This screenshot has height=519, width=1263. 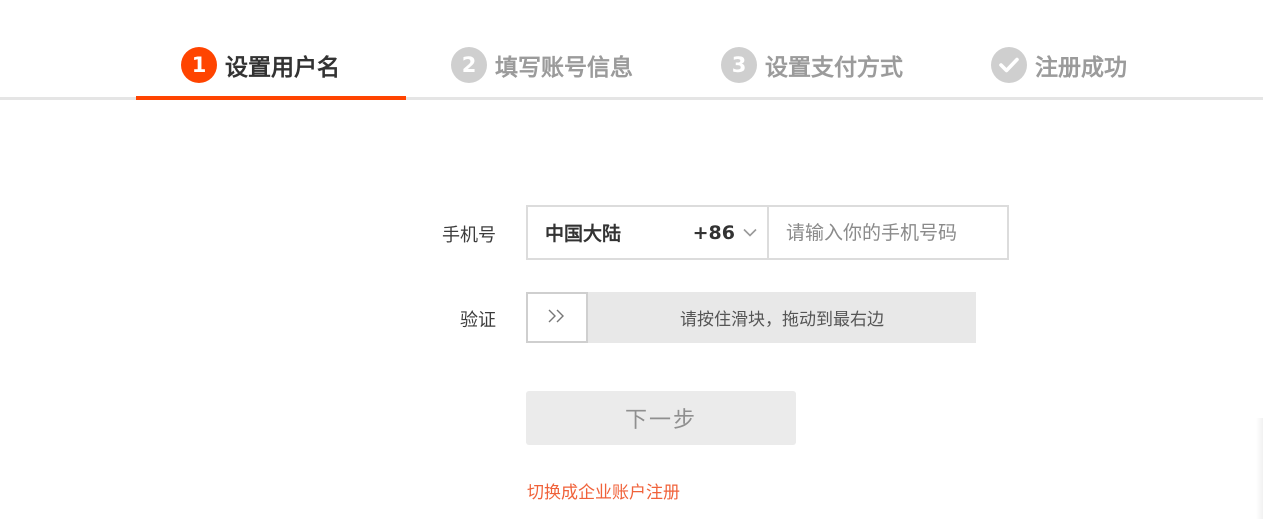 I want to click on active-step-underline, so click(x=271, y=98).